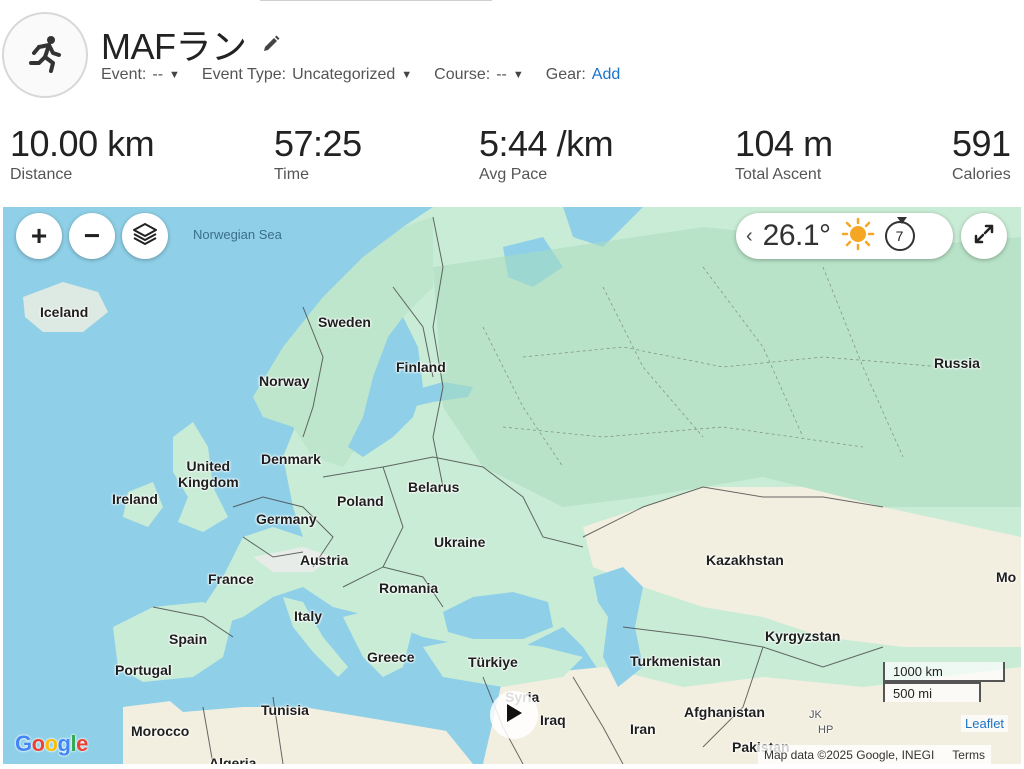 The image size is (1024, 769). I want to click on map-label: Romania, so click(409, 588).